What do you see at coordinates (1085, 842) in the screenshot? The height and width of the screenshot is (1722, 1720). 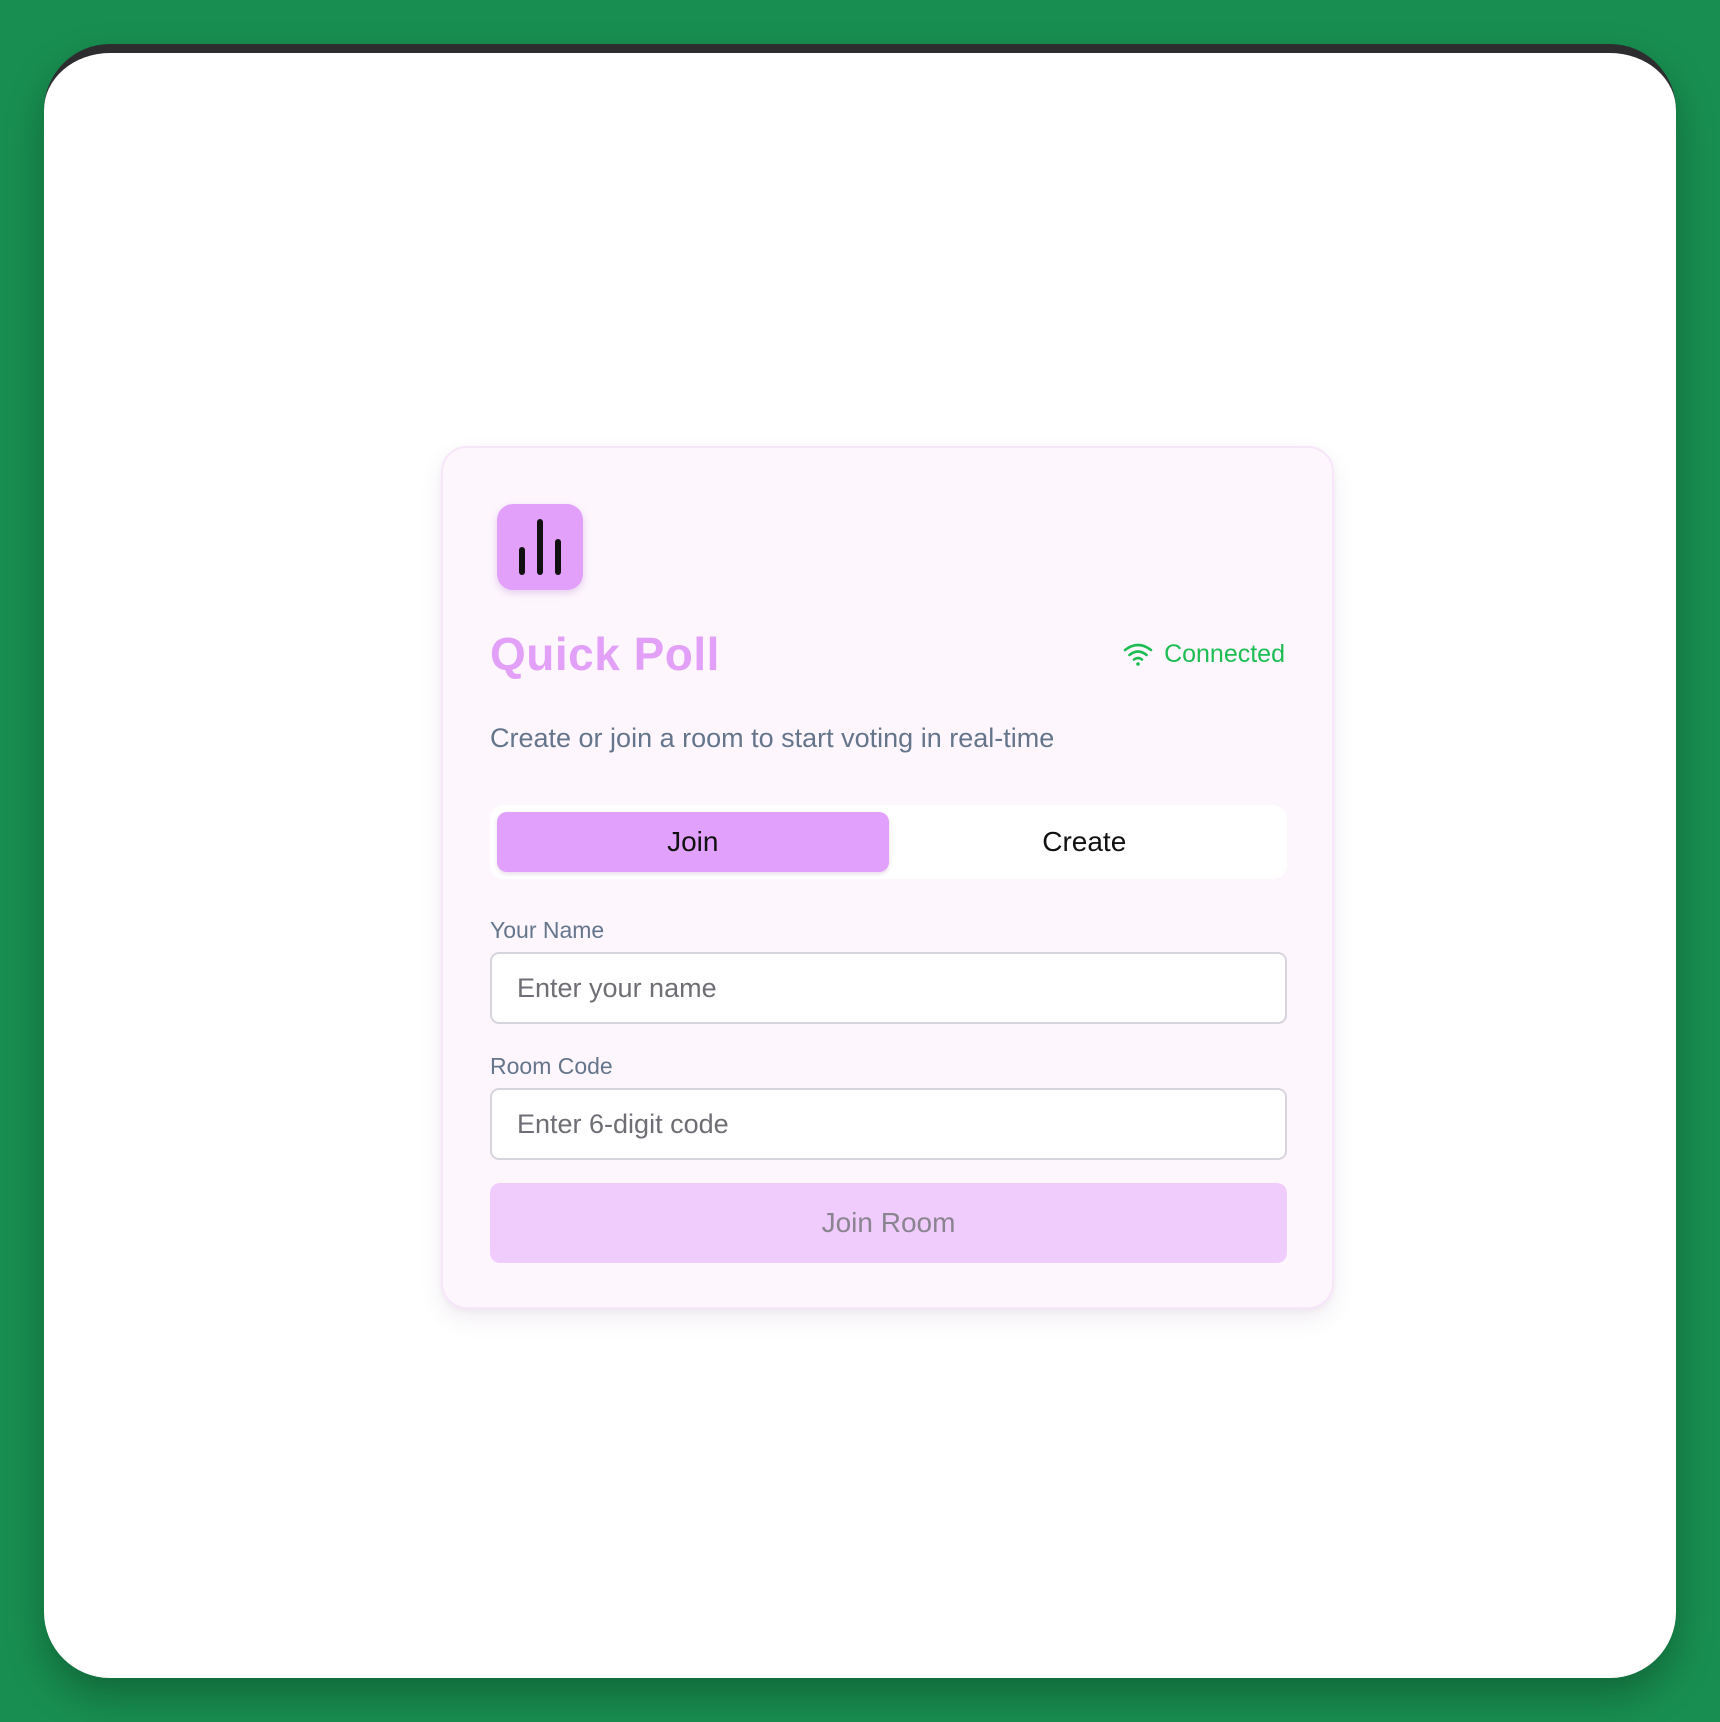 I see `tab-create: Create` at bounding box center [1085, 842].